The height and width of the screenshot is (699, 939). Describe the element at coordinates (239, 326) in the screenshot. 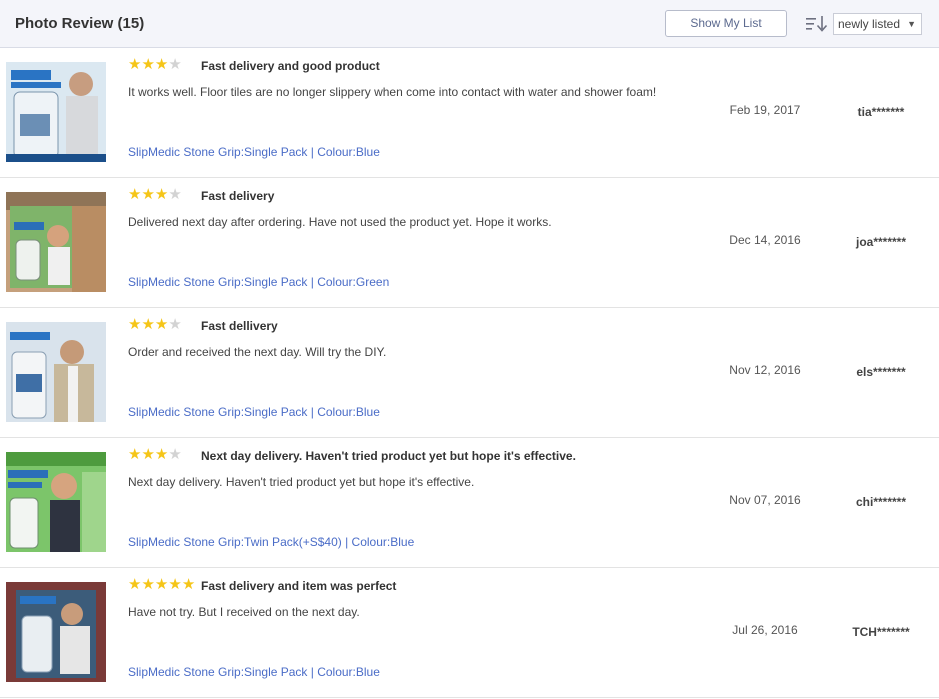

I see `review-title: Fast dellivery` at that location.